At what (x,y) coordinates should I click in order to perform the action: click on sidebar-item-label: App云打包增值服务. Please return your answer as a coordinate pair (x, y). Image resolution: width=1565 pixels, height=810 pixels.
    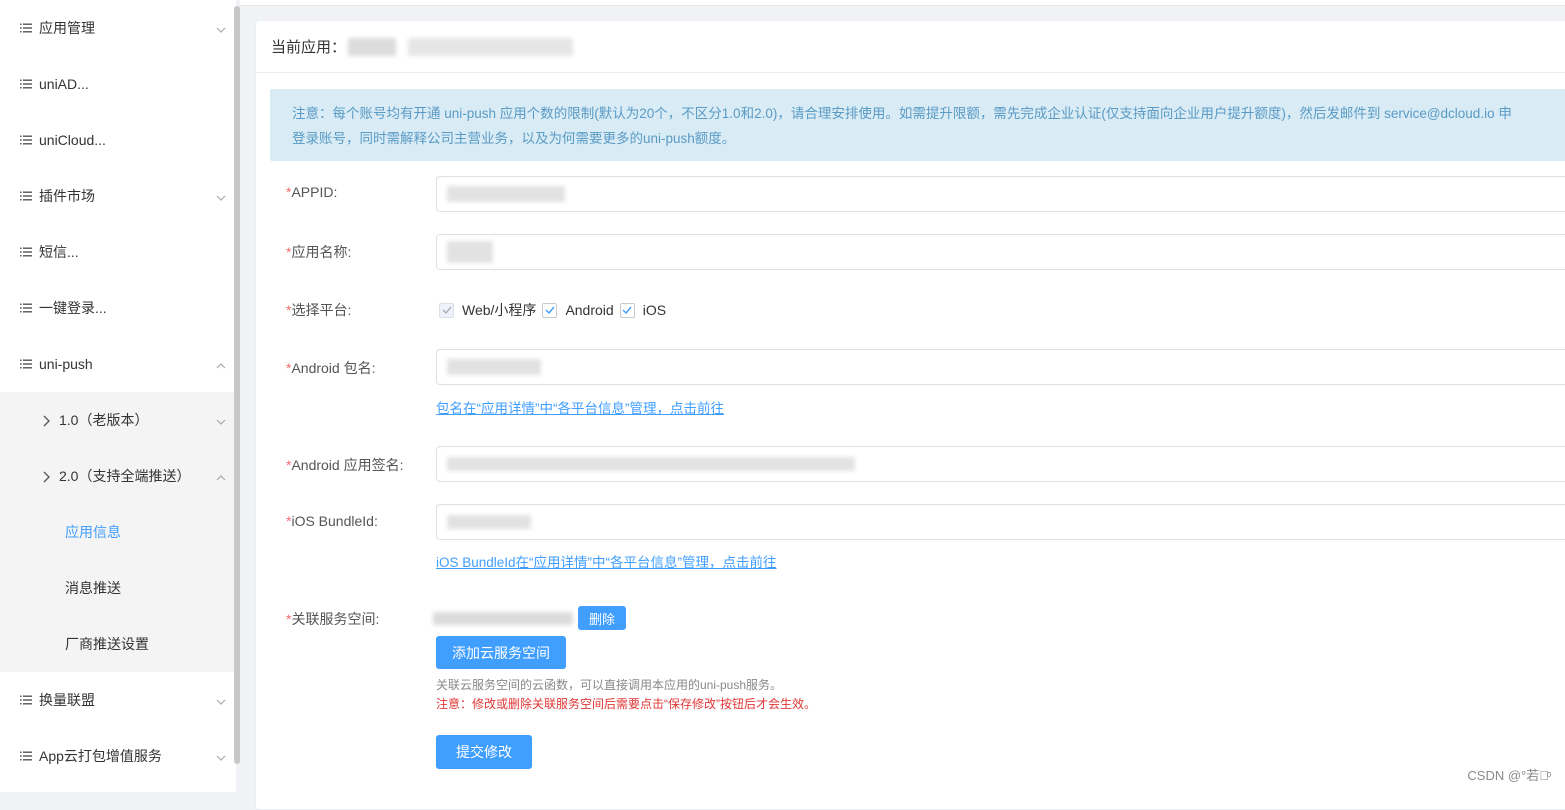
    Looking at the image, I should click on (100, 756).